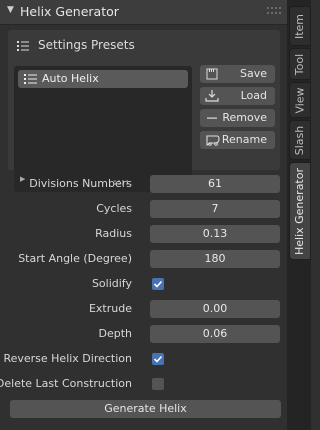  I want to click on rename-button: Rename, so click(237, 140).